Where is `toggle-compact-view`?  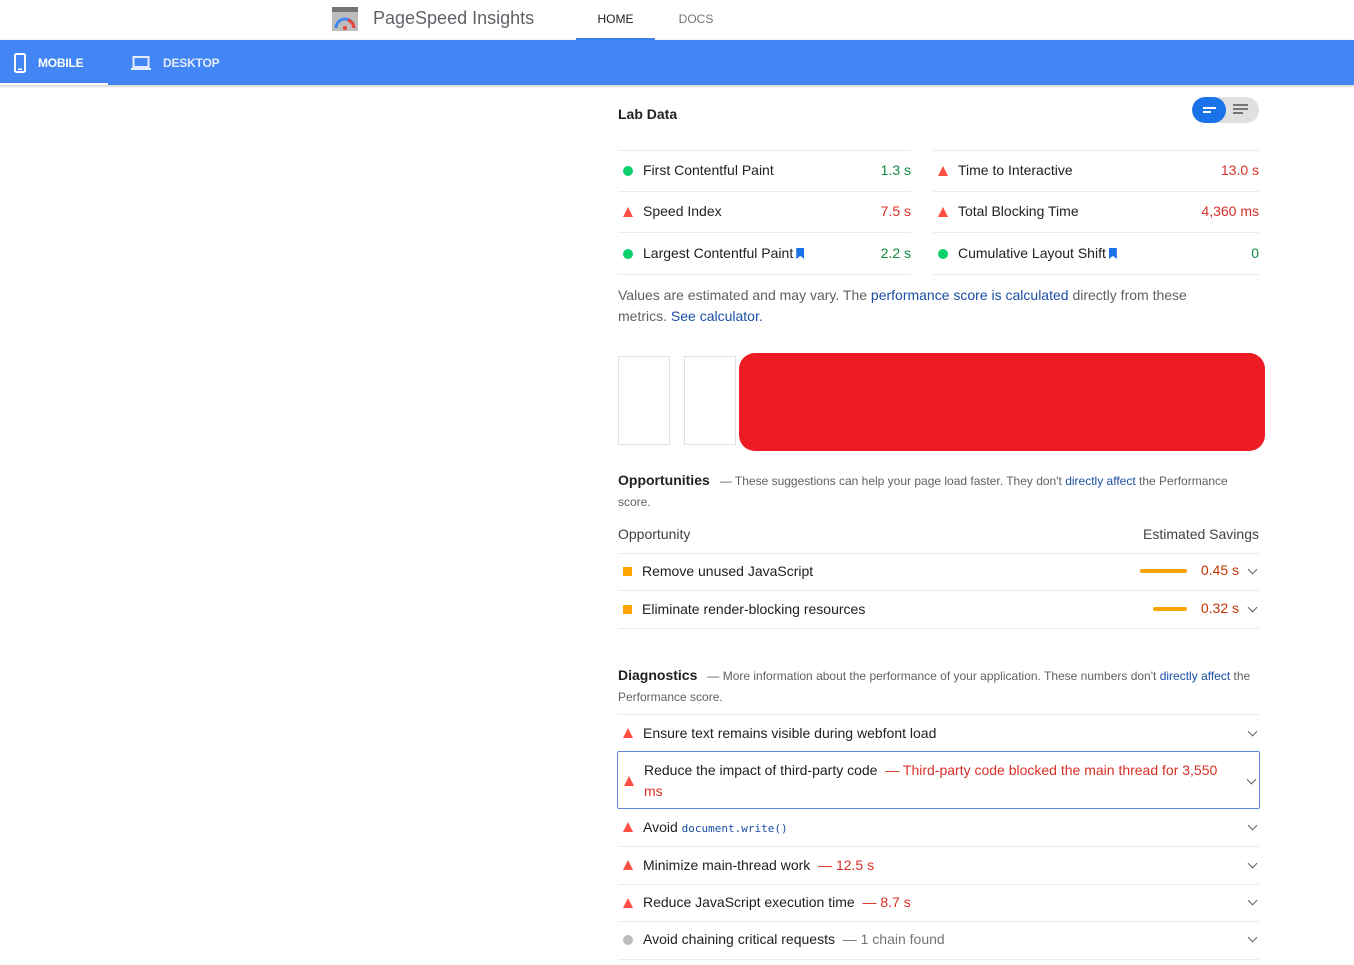
toggle-compact-view is located at coordinates (1209, 110).